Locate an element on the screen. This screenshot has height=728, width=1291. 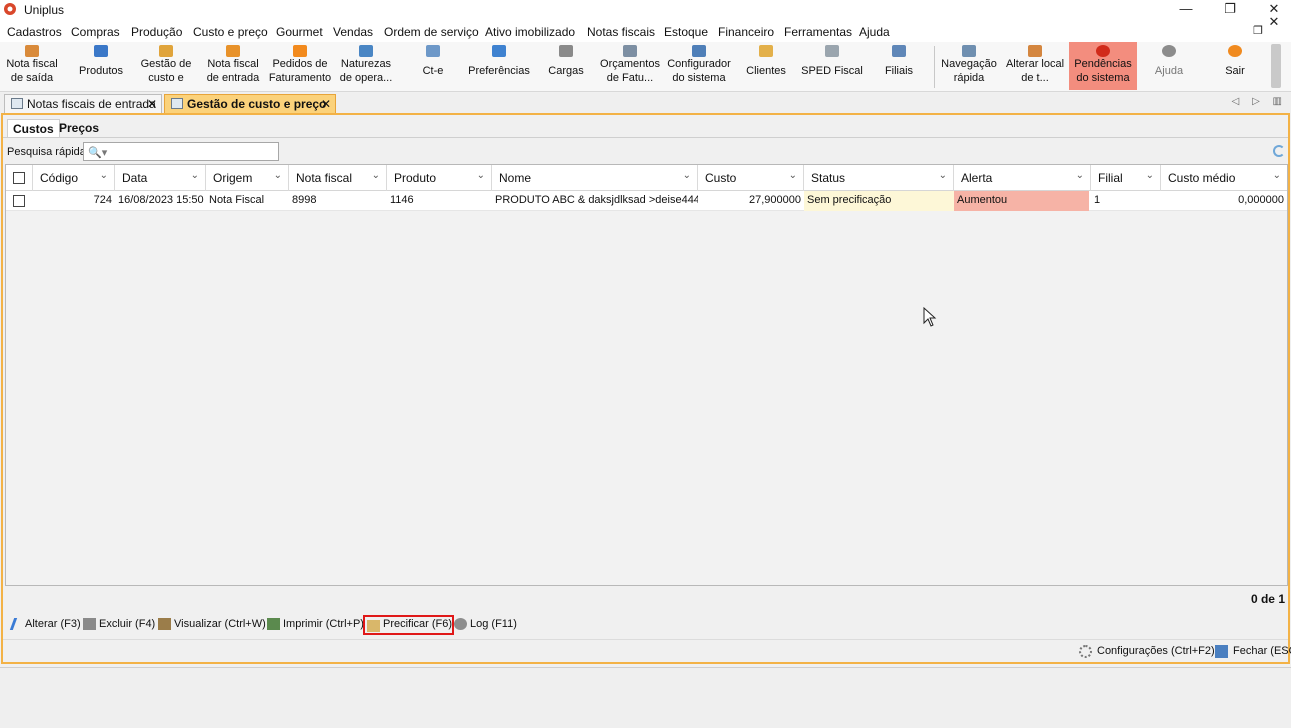
log-button: Log (F11) is located at coordinates (485, 625).